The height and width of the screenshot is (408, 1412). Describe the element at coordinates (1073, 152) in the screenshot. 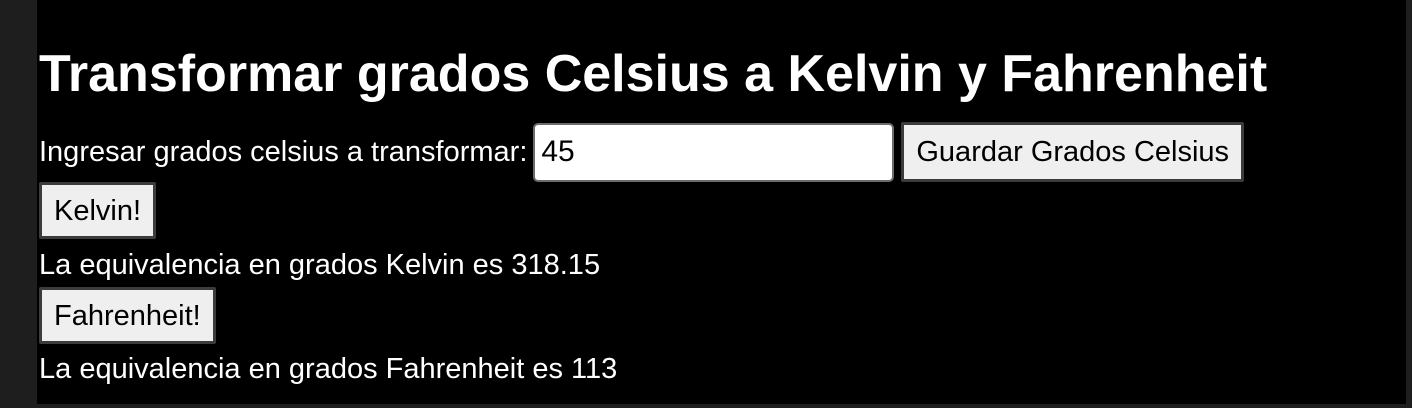

I see `save-celsius-button: Guardar Grados Celsius` at that location.